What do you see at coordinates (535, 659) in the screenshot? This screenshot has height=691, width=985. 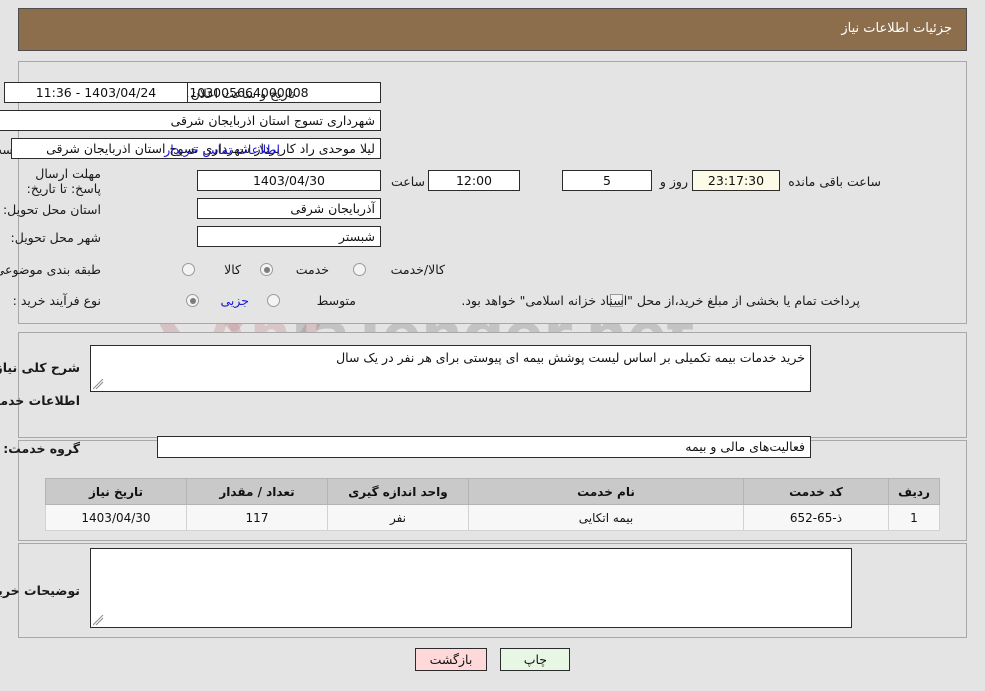 I see `print-button: چاپ` at bounding box center [535, 659].